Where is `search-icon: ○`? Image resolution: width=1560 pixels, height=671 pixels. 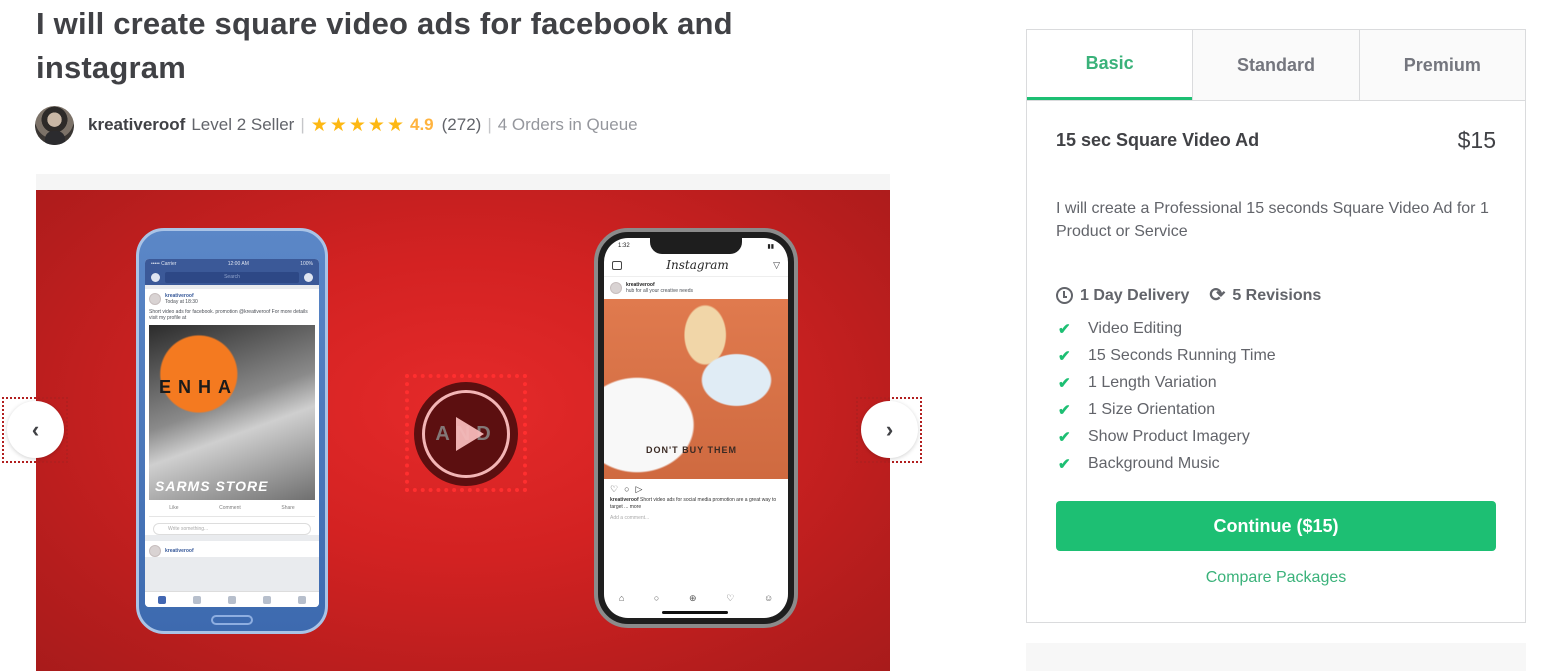 search-icon: ○ is located at coordinates (656, 598).